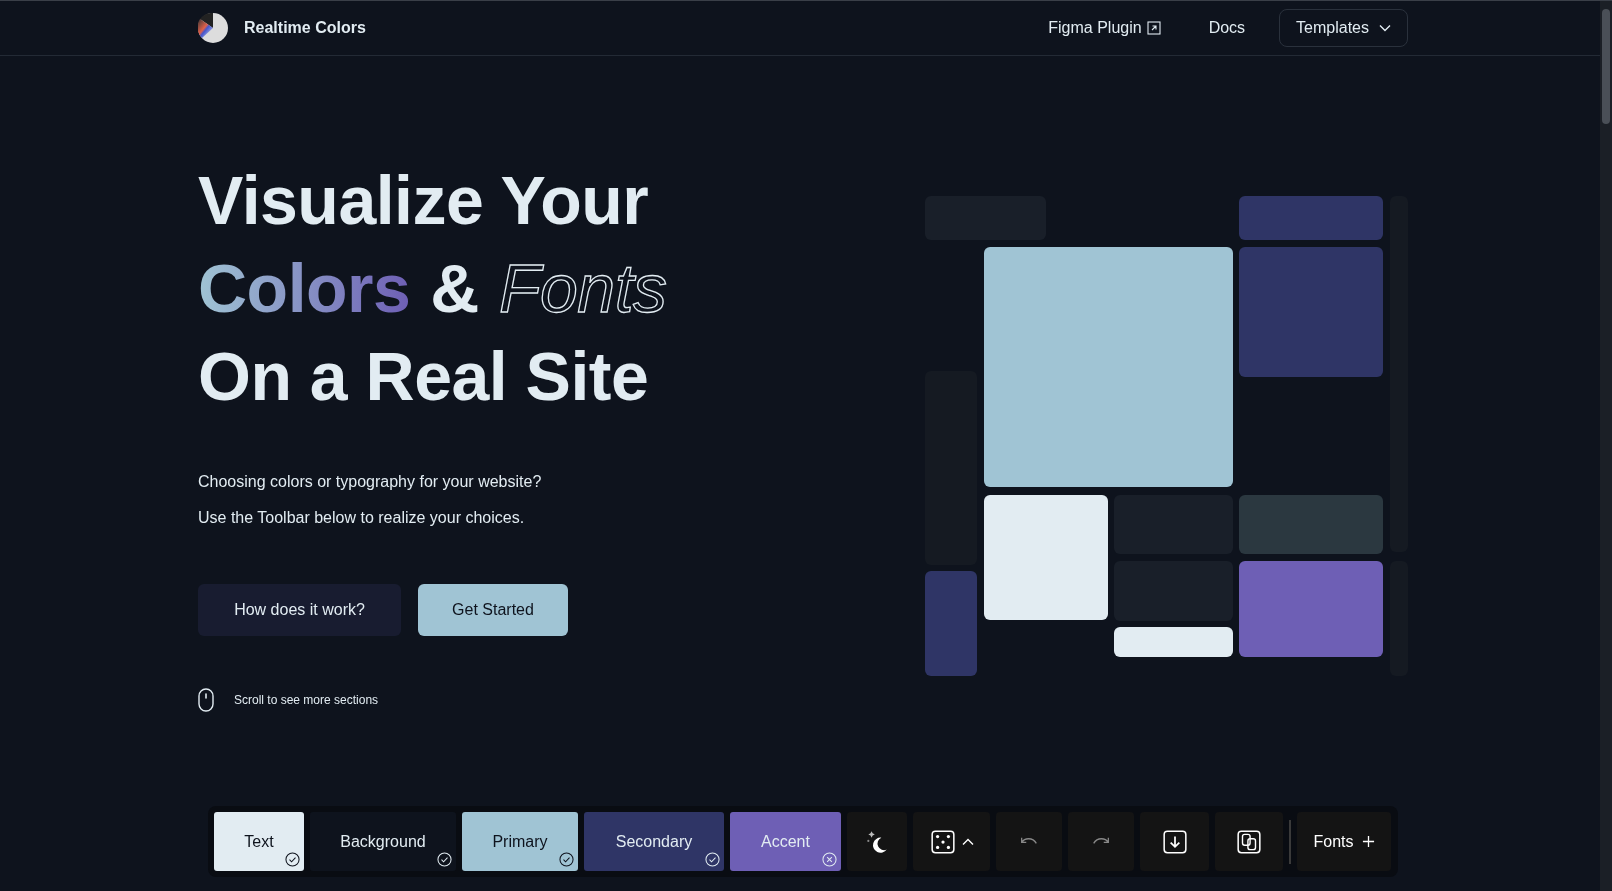  I want to click on scroll-hint: Scroll to see more sections, so click(306, 700).